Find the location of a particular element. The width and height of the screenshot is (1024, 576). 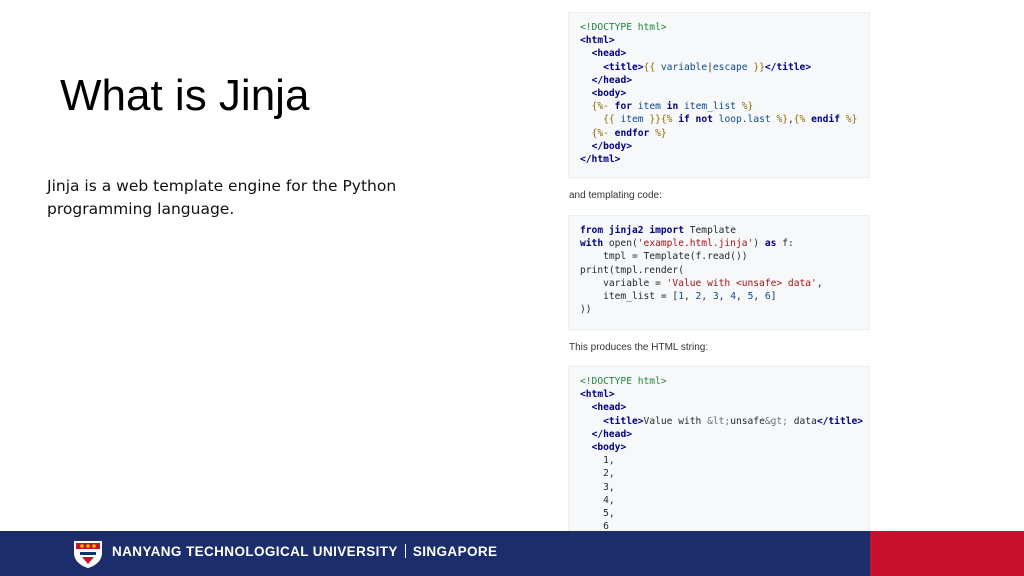

footer-accent is located at coordinates (947, 553).